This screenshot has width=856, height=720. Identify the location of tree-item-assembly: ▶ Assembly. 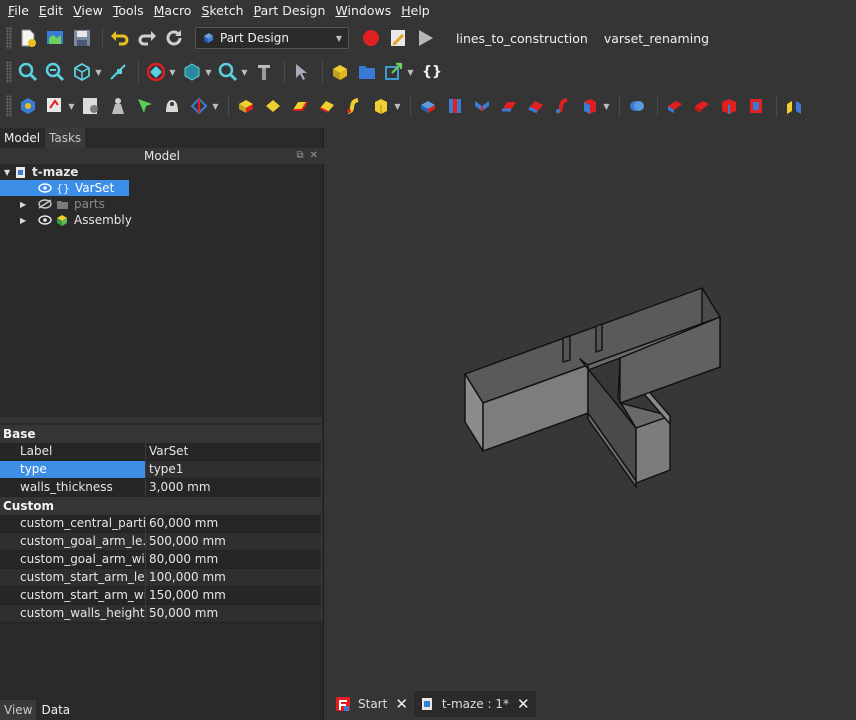
(76, 220).